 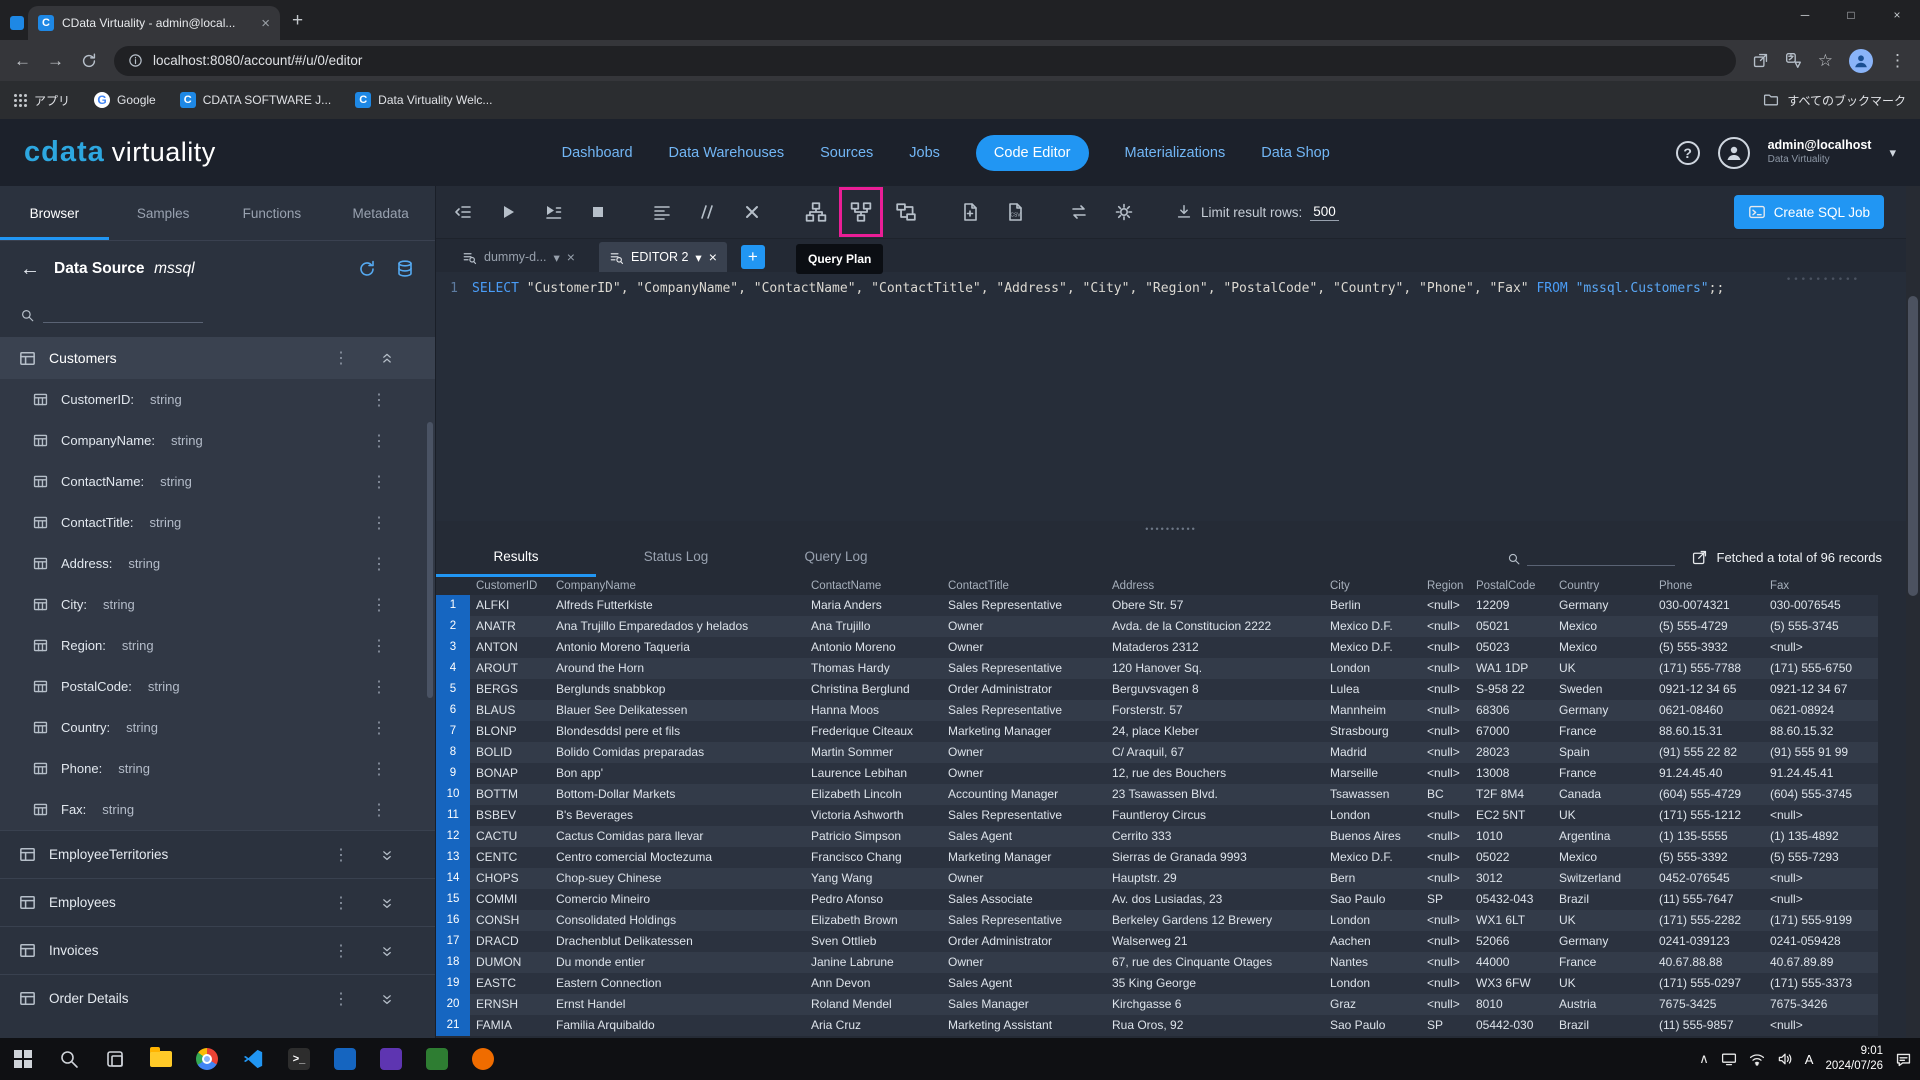 I want to click on cell-fax: (91) 555 91 99, so click(x=1821, y=752).